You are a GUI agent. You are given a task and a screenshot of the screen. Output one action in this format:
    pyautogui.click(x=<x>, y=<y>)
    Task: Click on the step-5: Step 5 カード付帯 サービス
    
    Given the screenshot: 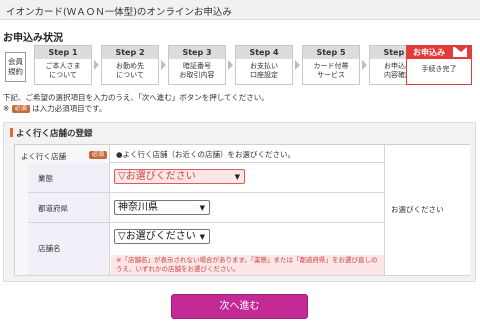 What is the action you would take?
    pyautogui.click(x=331, y=65)
    